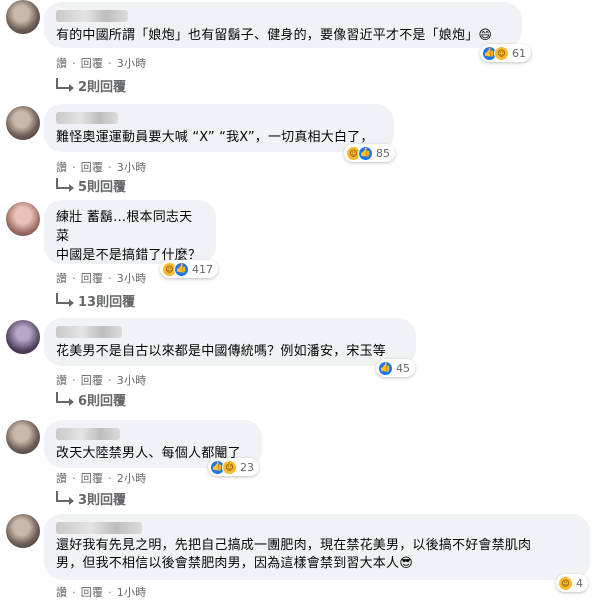 This screenshot has width=600, height=600. What do you see at coordinates (230, 342) in the screenshot?
I see `comment-bubble: 花美男不是自古以來都是中國傳統嗎？例如潘安，宋玉等` at bounding box center [230, 342].